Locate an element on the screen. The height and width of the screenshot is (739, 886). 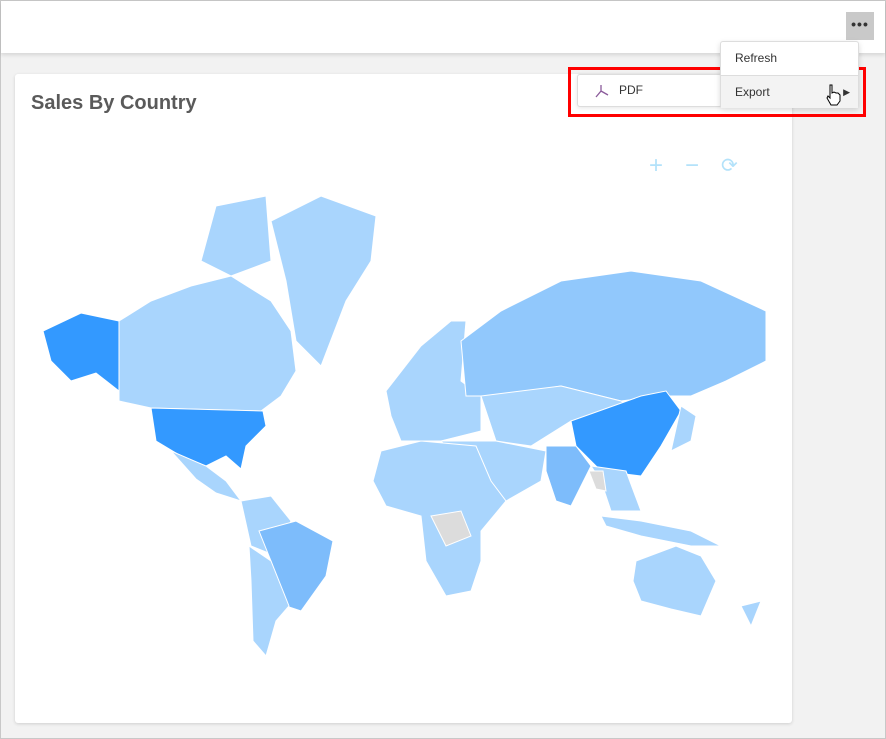
pdf-icon is located at coordinates (602, 91).